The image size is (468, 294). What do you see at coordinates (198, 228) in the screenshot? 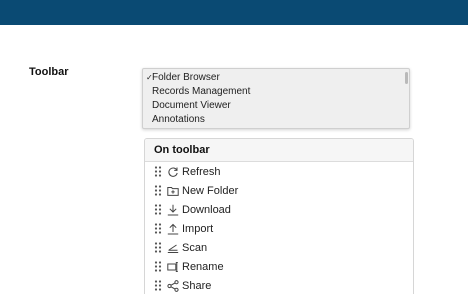
I see `toolbar-item-label: Import` at bounding box center [198, 228].